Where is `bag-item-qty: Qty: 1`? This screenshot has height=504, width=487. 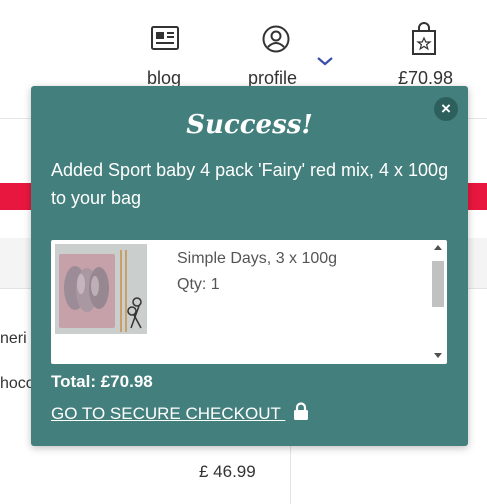
bag-item-qty: Qty: 1 is located at coordinates (198, 284).